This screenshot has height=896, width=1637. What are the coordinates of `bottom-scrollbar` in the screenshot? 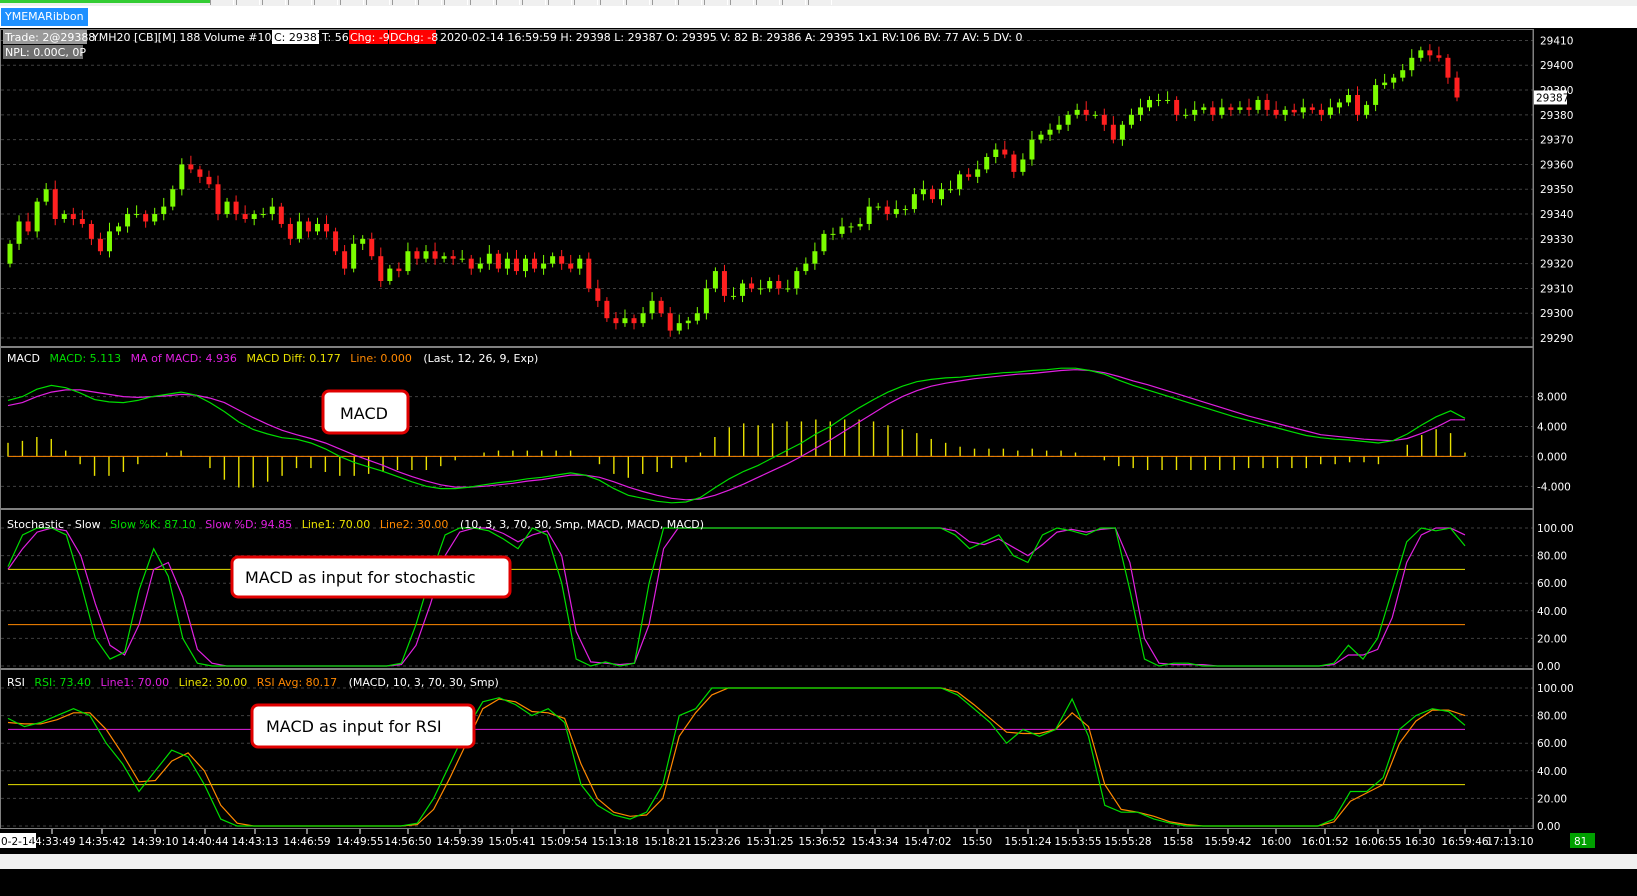 It's located at (818, 861).